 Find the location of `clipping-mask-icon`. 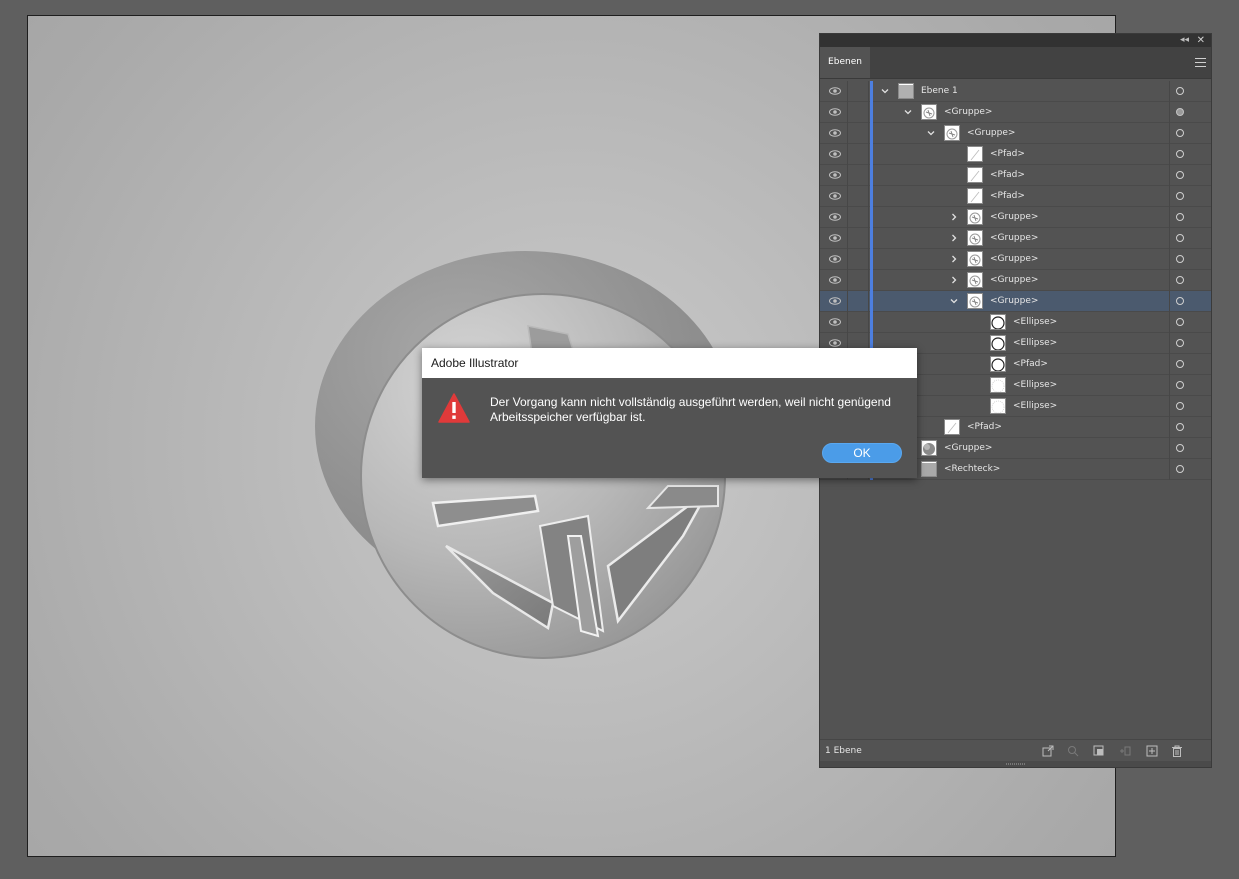

clipping-mask-icon is located at coordinates (1099, 751).